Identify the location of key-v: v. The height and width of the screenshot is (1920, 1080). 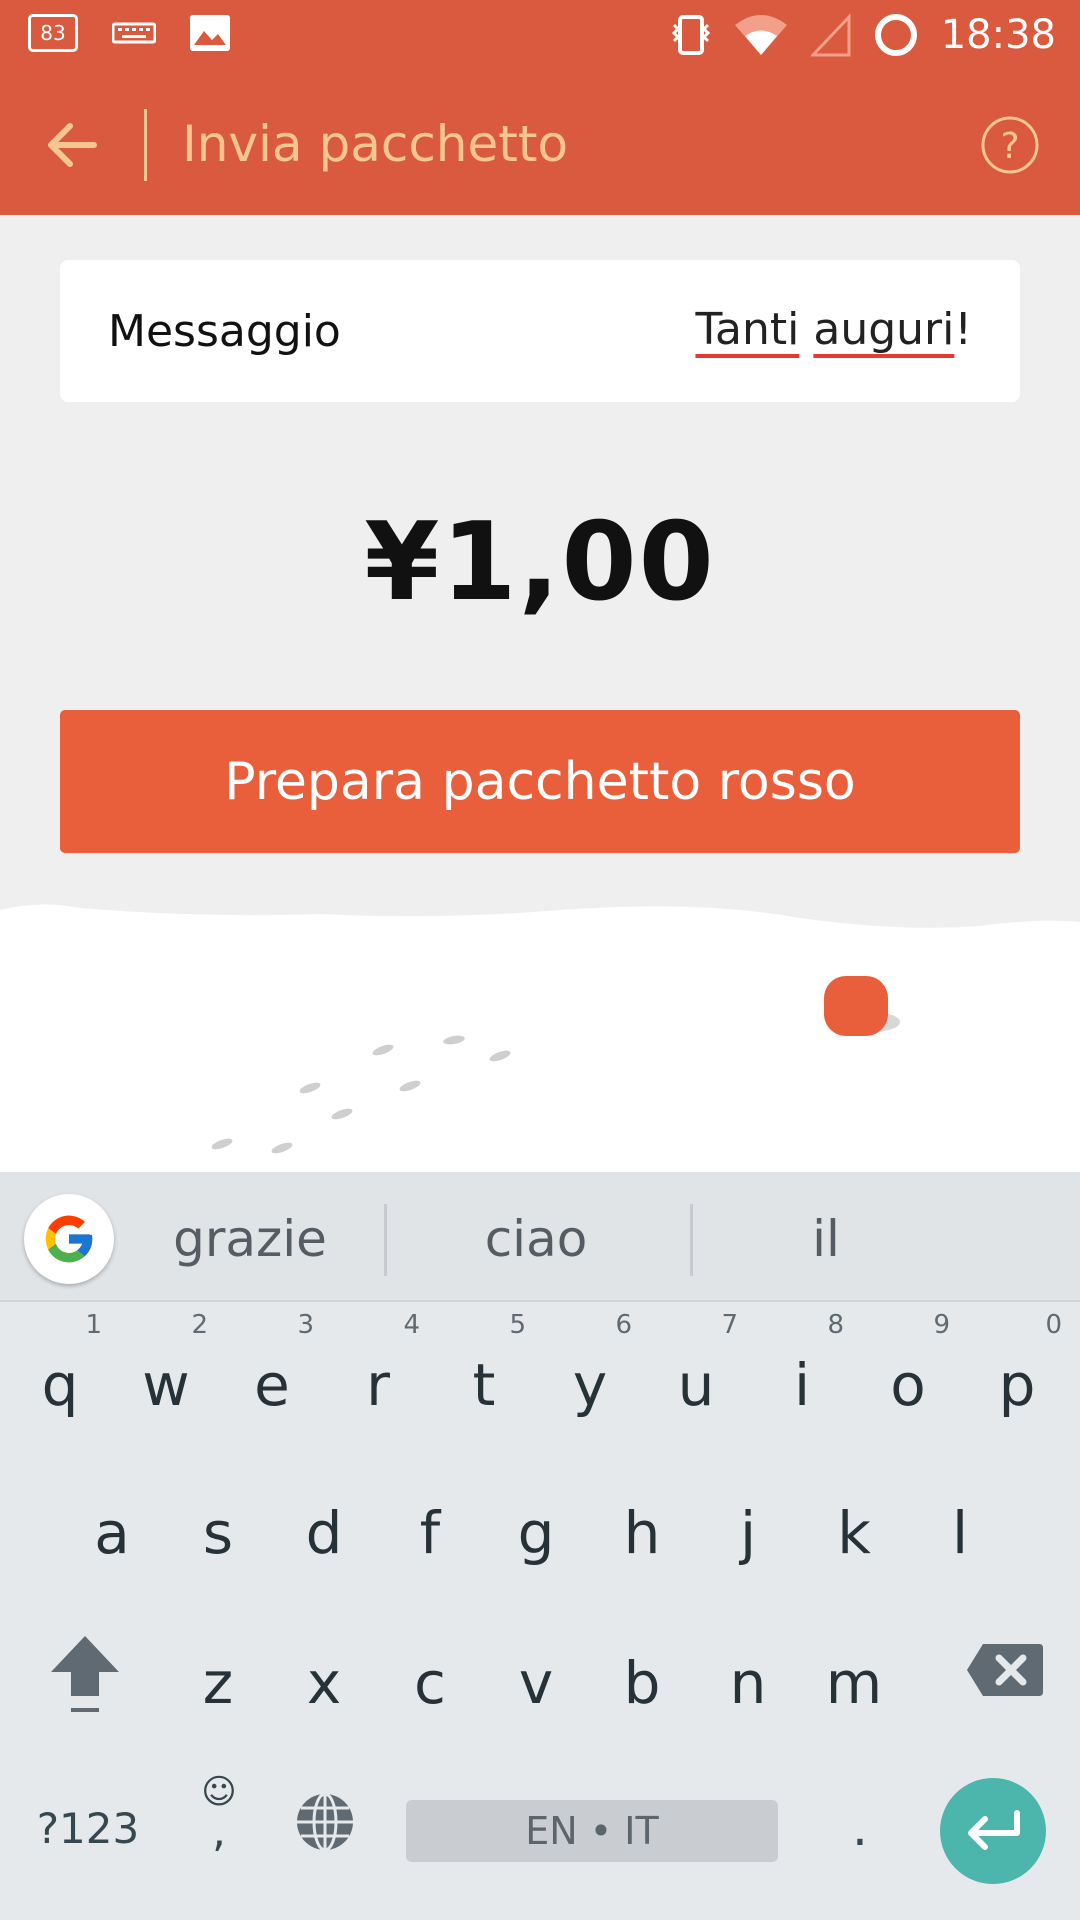
(536, 1683).